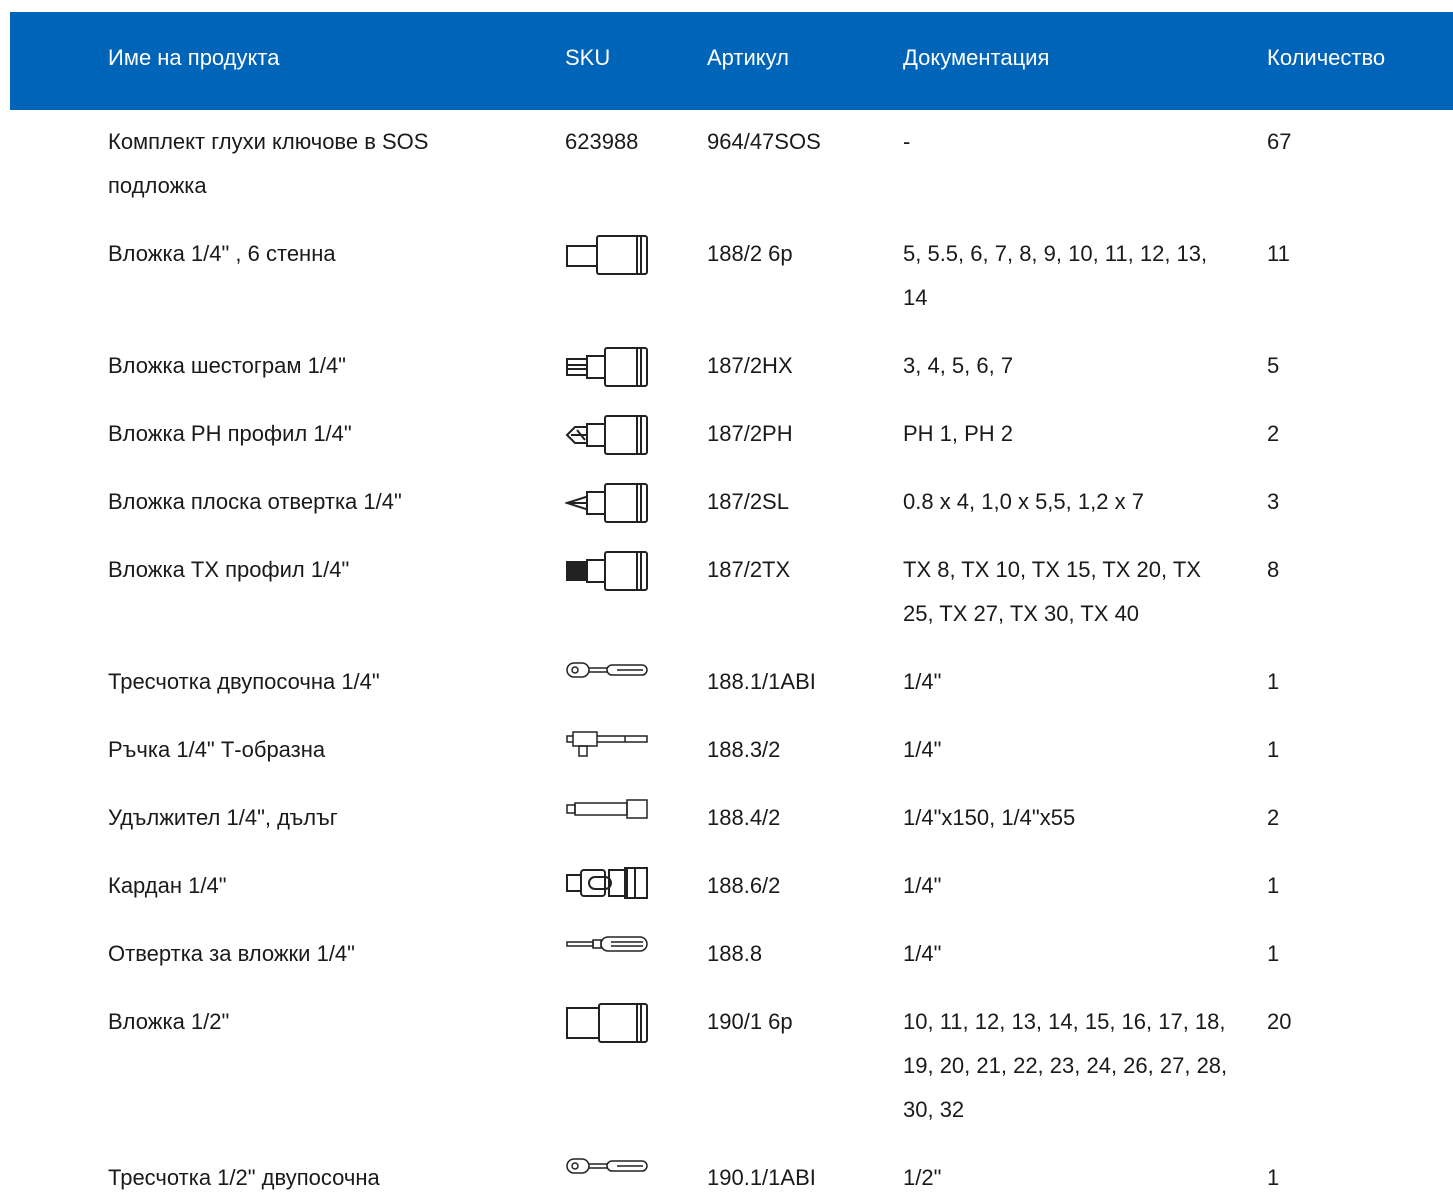 The image size is (1453, 1200). Describe the element at coordinates (1279, 141) in the screenshot. I see `quantity-value: 67` at that location.